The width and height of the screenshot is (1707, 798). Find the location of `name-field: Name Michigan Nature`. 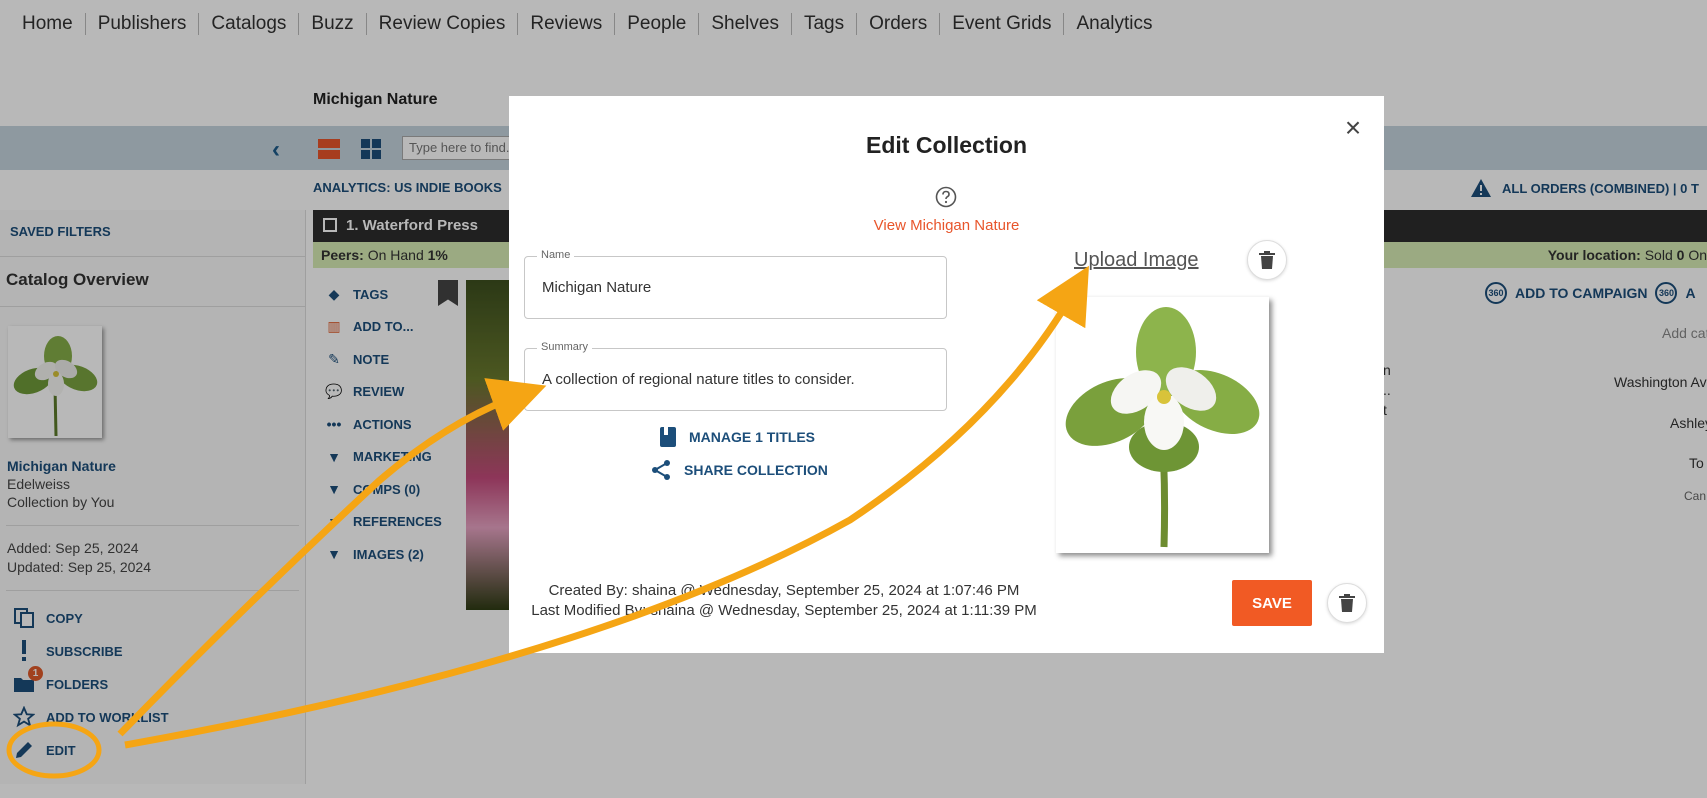

name-field: Name Michigan Nature is located at coordinates (735, 284).